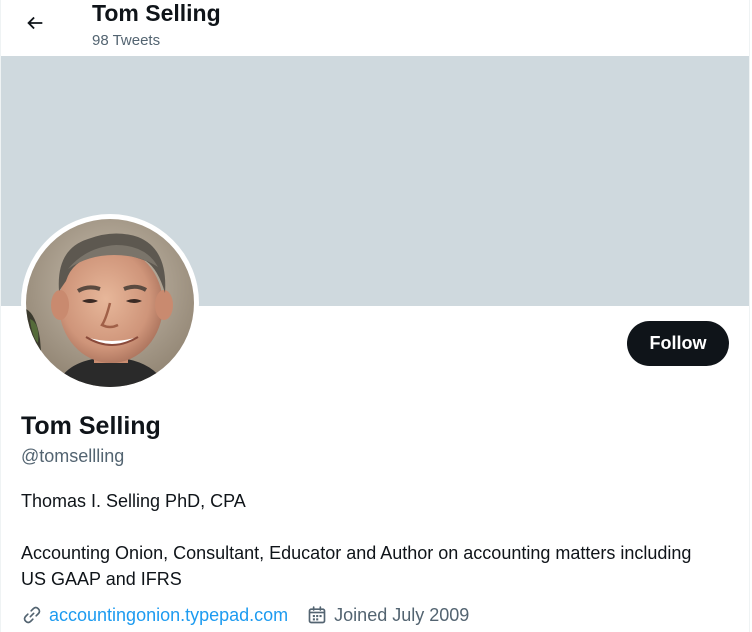  What do you see at coordinates (91, 426) in the screenshot?
I see `display-name: Tom Selling` at bounding box center [91, 426].